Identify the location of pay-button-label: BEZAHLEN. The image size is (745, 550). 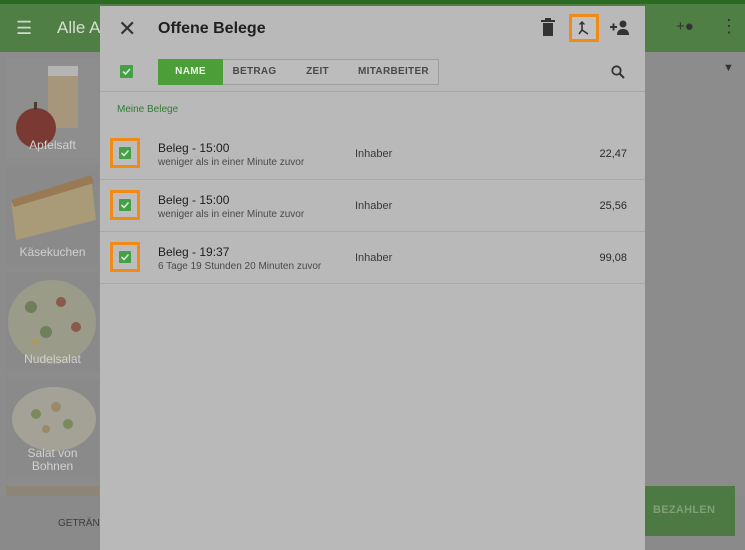
(684, 510).